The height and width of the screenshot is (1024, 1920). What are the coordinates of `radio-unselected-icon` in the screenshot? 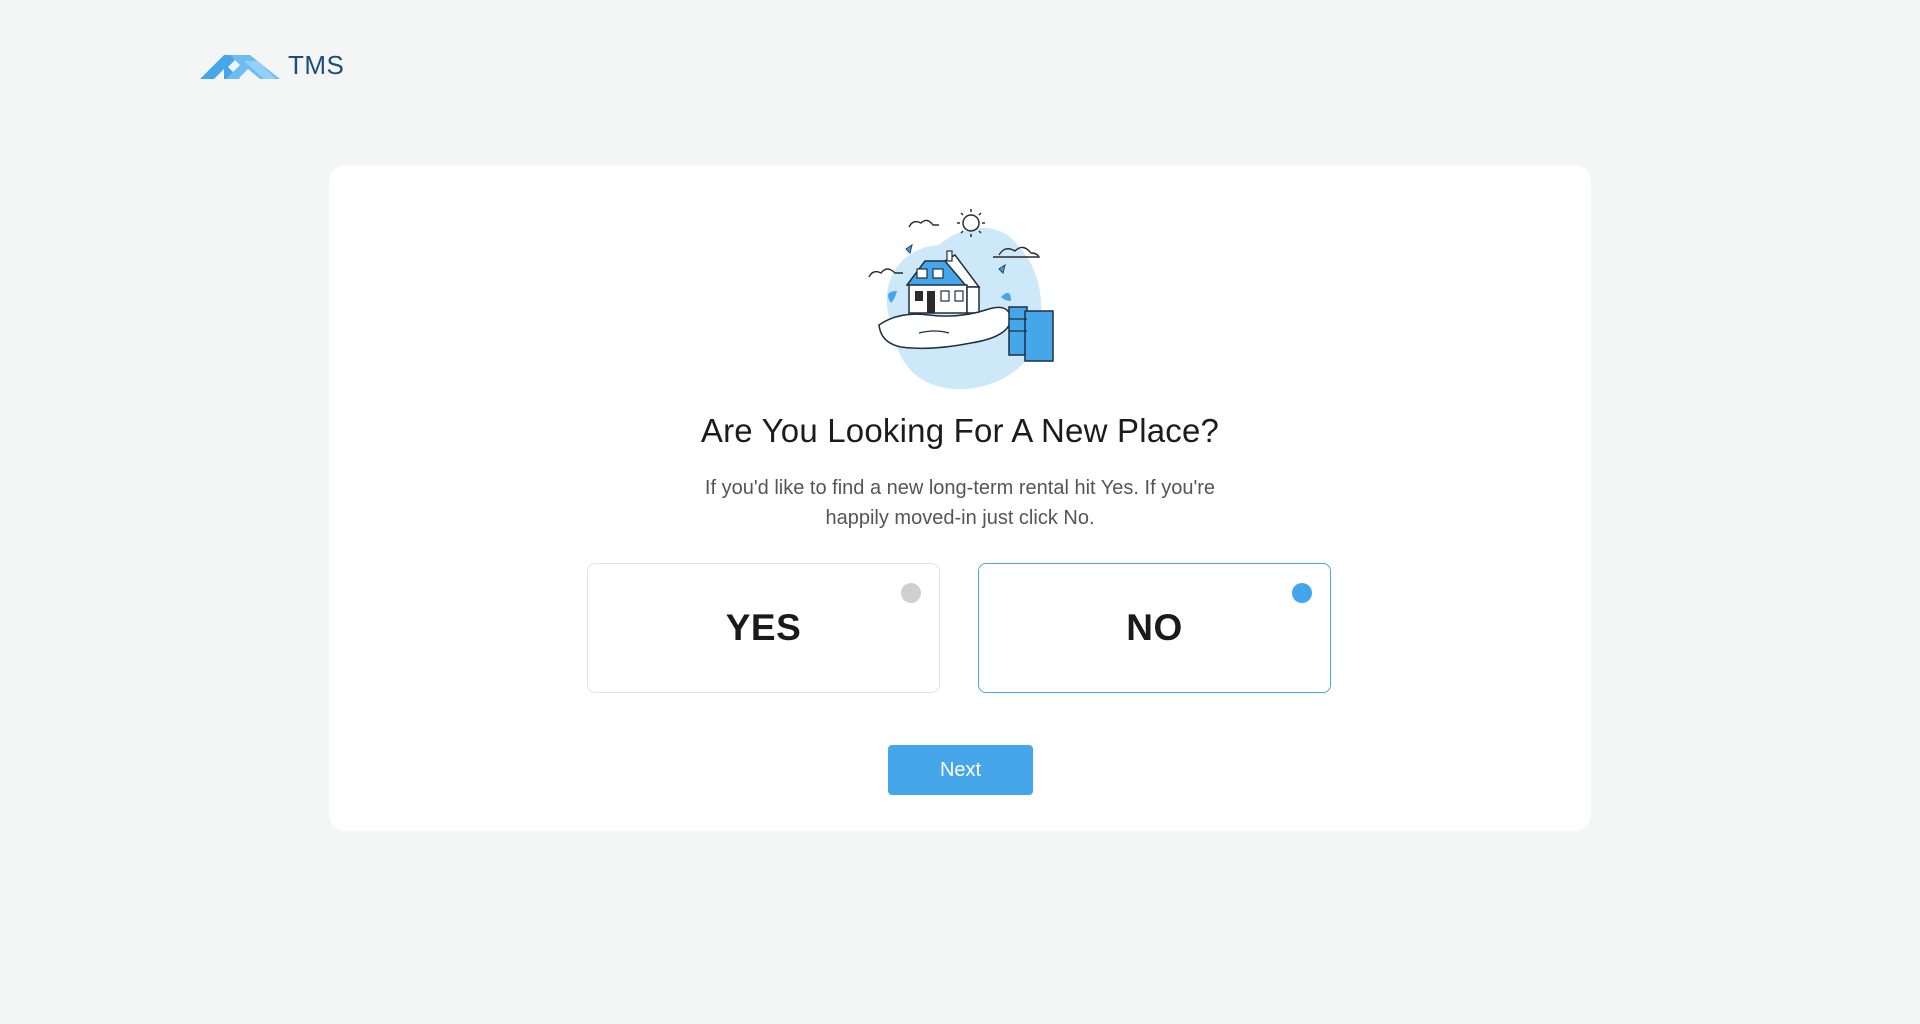 It's located at (911, 593).